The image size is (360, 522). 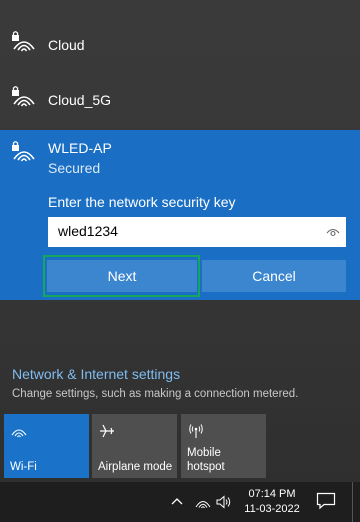 I want to click on tile-label: Mobile hotspot, so click(x=206, y=460).